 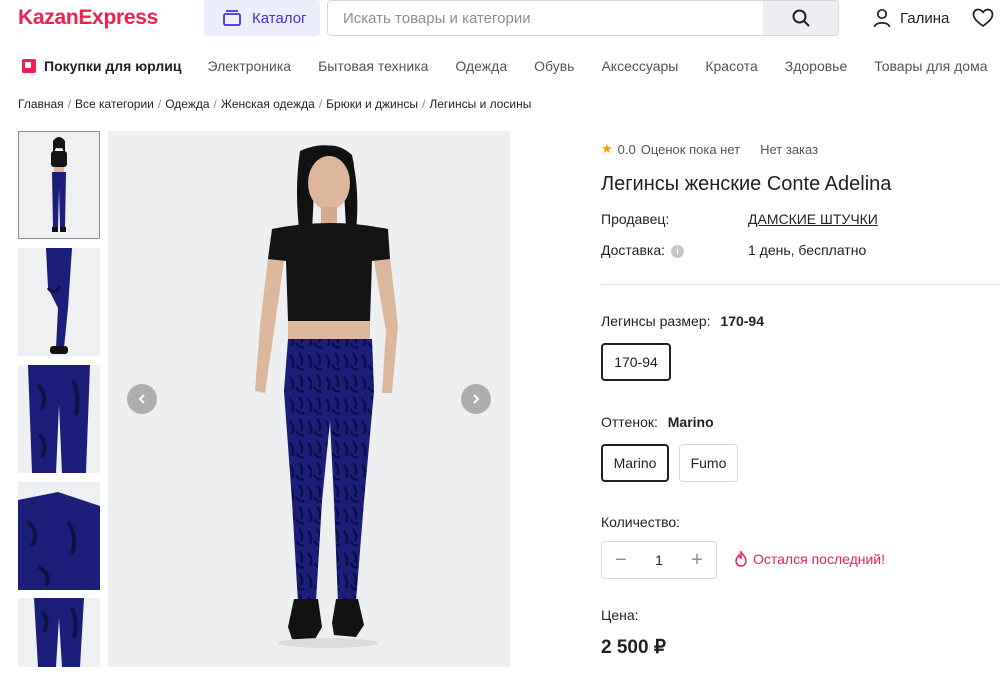 I want to click on catalog-button: Каталог, so click(x=262, y=18).